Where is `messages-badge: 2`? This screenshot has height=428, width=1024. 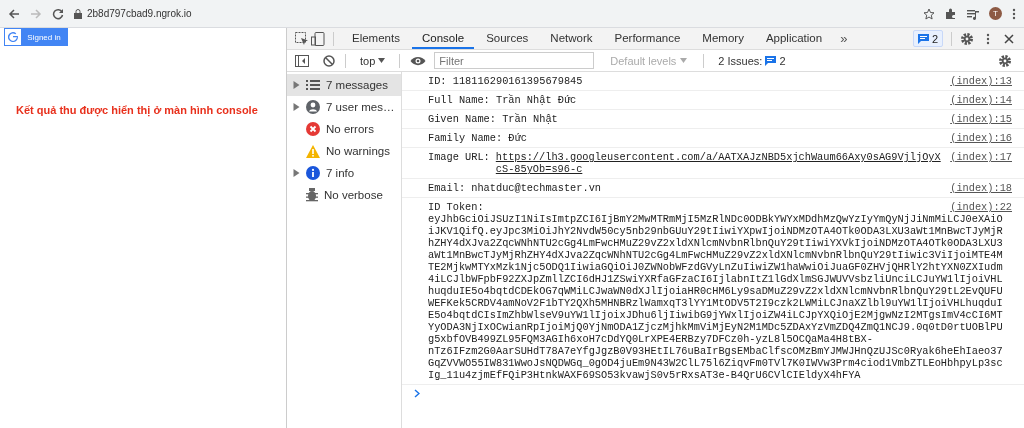
messages-badge: 2 is located at coordinates (927, 38).